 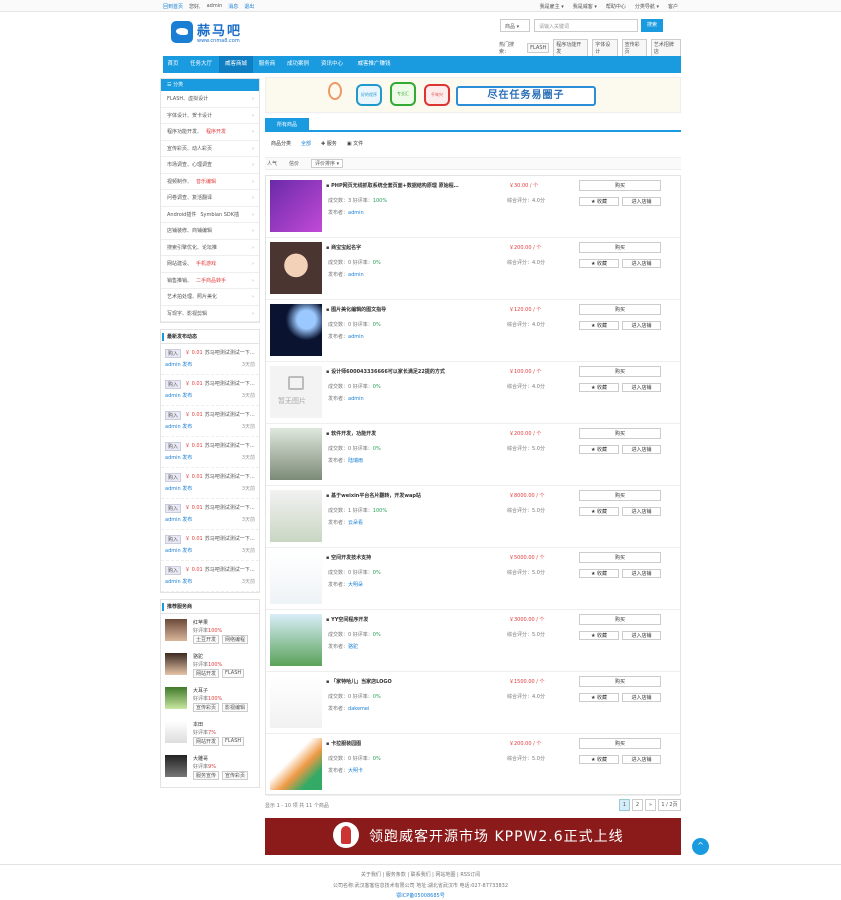 What do you see at coordinates (616, 6) in the screenshot?
I see `help-link: 帮助中心` at bounding box center [616, 6].